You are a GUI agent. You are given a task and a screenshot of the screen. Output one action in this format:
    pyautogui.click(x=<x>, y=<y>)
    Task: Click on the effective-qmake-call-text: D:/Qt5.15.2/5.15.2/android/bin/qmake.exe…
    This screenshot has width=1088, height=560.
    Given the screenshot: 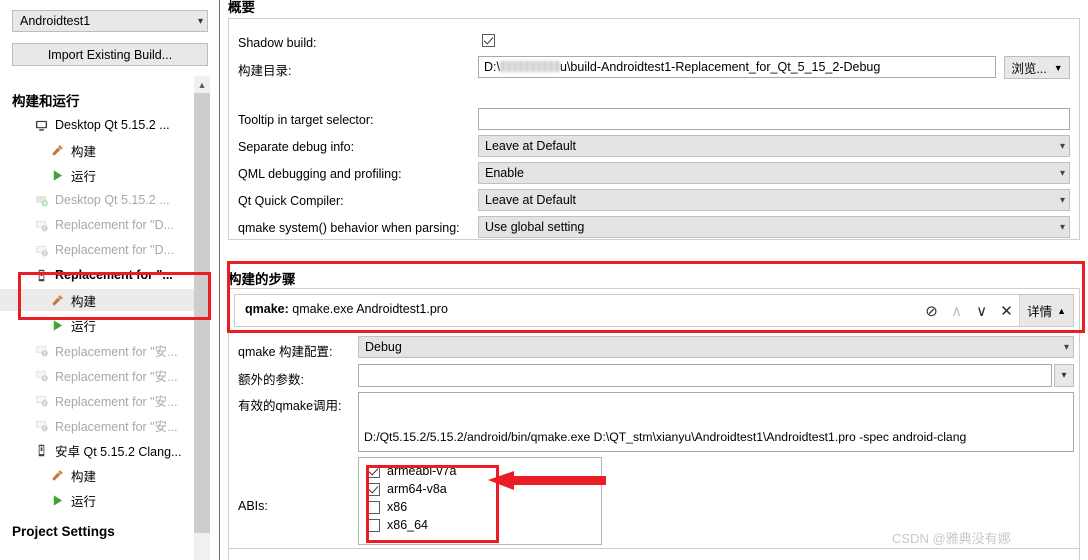 What is the action you would take?
    pyautogui.click(x=716, y=422)
    